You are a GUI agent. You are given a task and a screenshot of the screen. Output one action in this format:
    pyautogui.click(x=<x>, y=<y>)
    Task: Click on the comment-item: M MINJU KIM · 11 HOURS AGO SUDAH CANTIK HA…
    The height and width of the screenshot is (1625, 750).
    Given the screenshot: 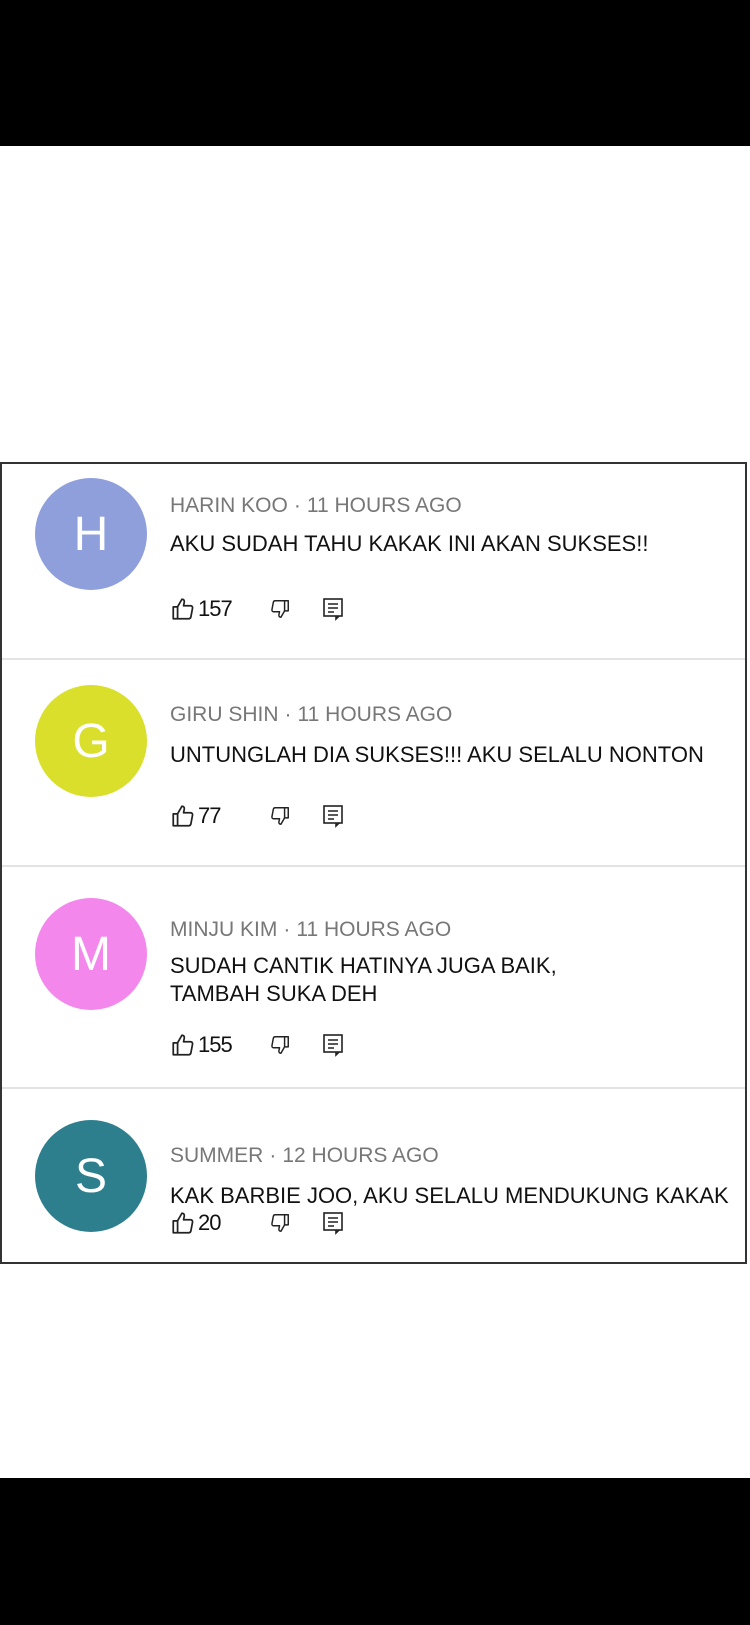 What is the action you would take?
    pyautogui.click(x=373, y=976)
    